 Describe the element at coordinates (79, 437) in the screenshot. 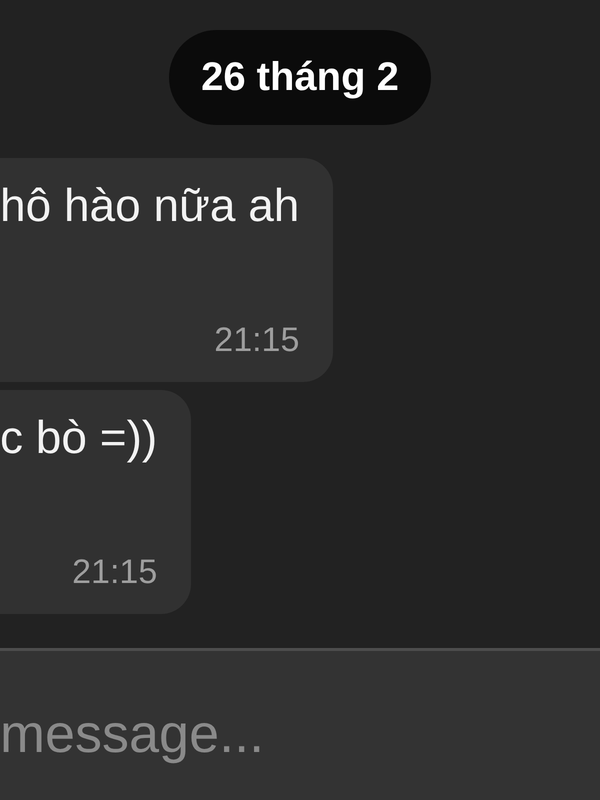

I see `message-text: c bò =))` at that location.